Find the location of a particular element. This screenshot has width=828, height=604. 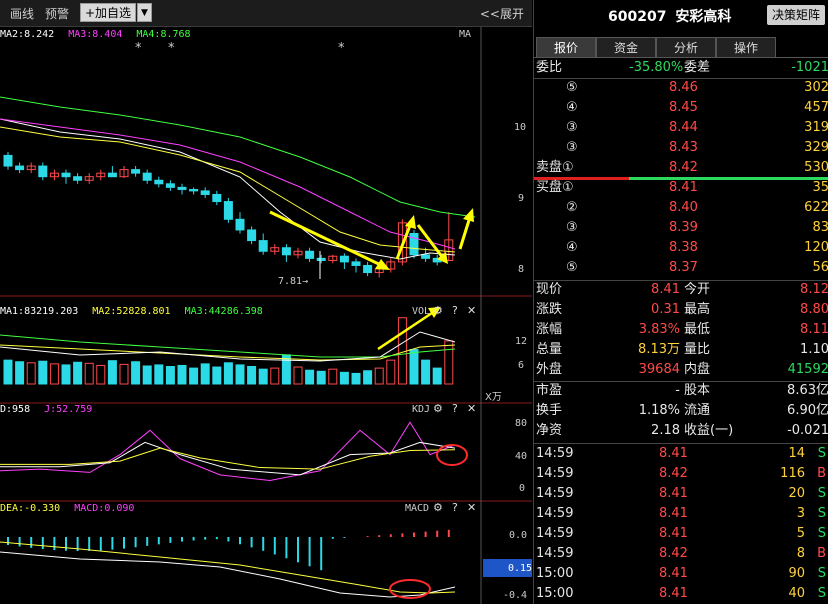

ask-level-label: ③ is located at coordinates (572, 147).